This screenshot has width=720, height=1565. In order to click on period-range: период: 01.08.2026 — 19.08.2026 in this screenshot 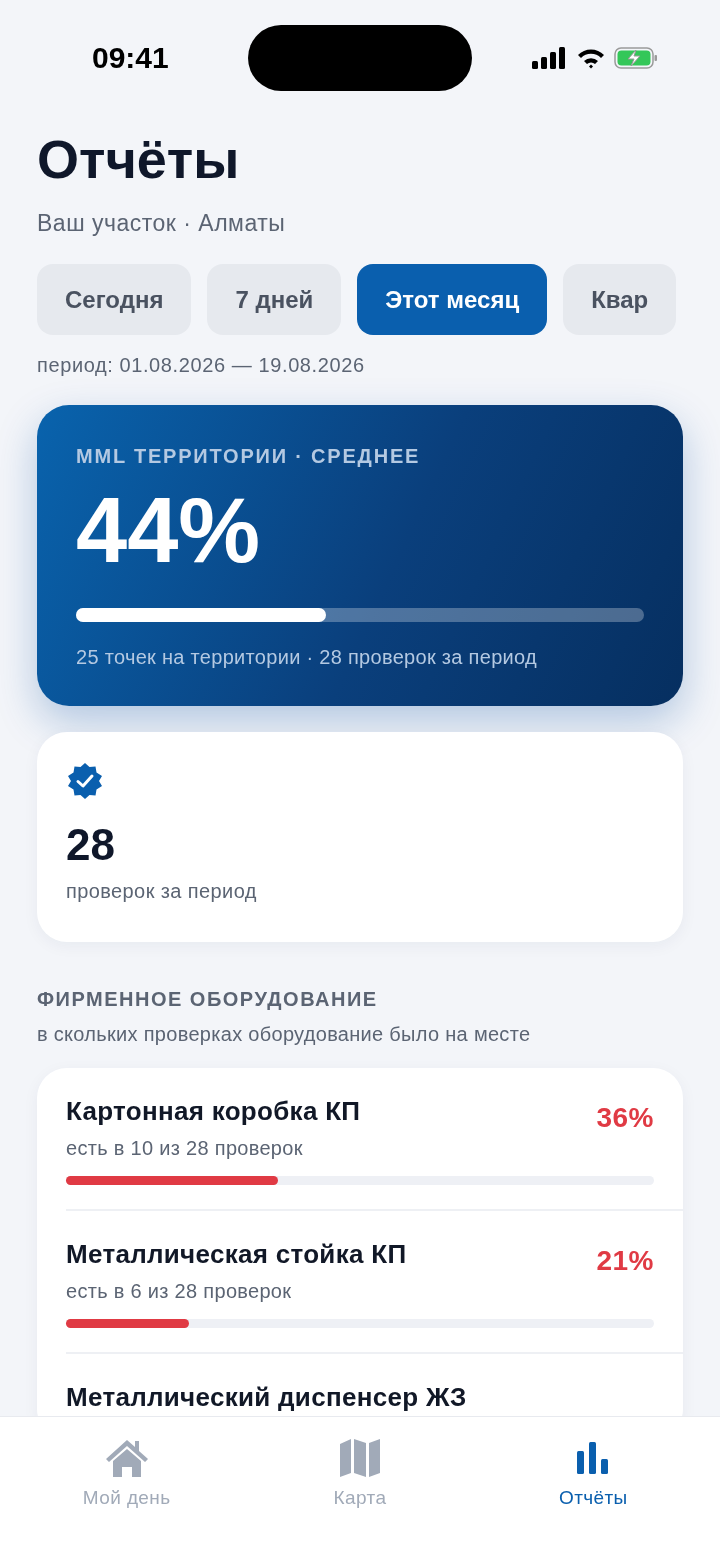, I will do `click(201, 365)`.